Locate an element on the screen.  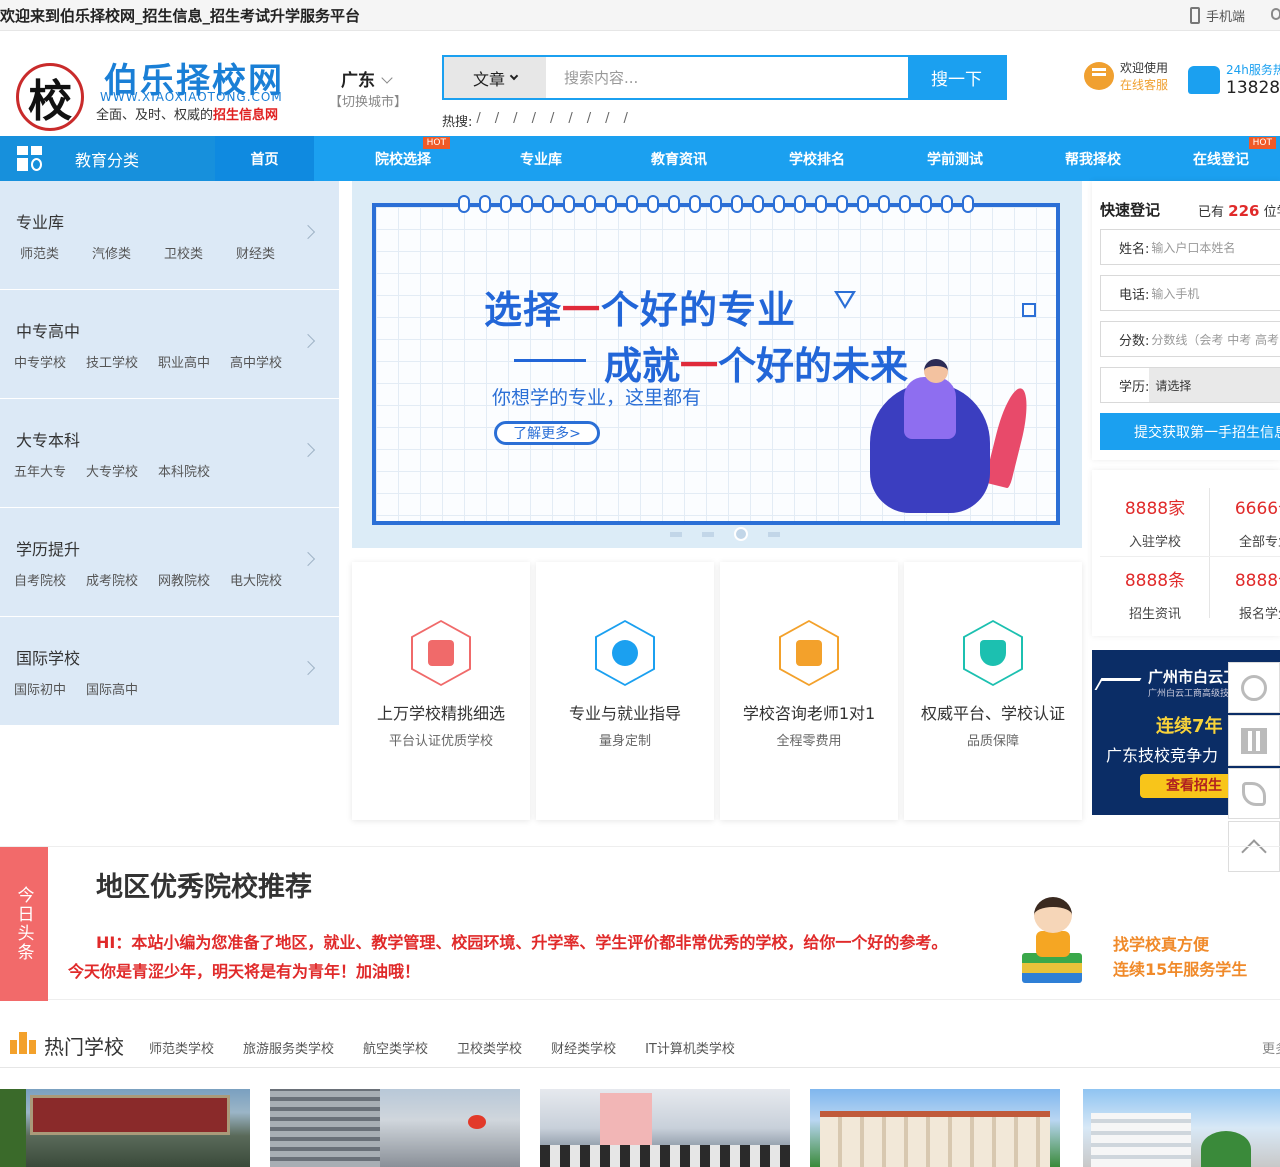
nav-item-ranking: 学校排名 is located at coordinates (817, 158).